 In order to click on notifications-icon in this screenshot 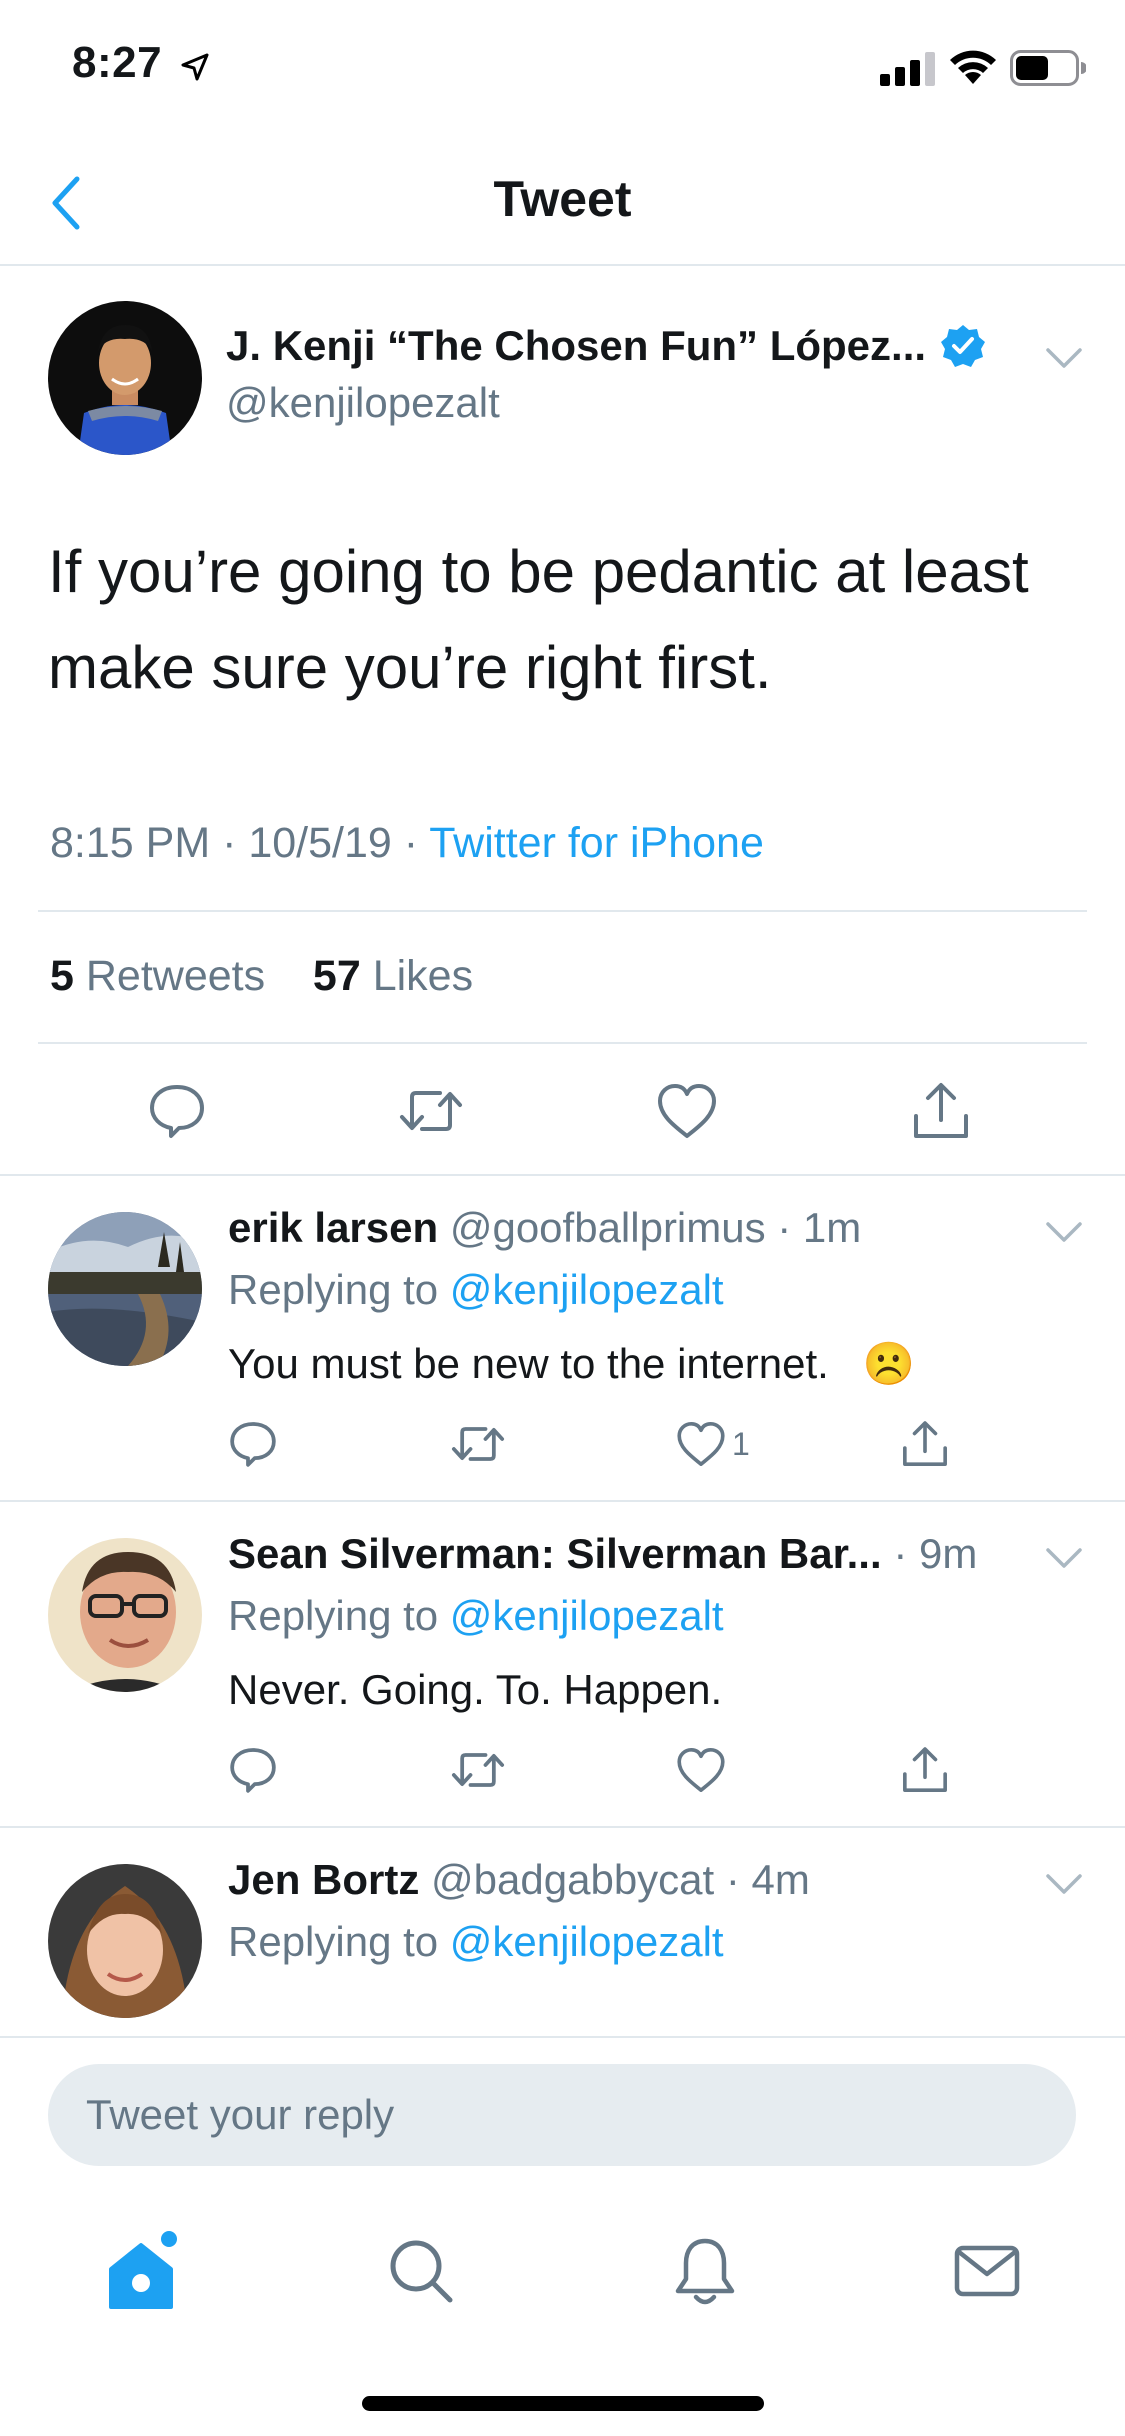, I will do `click(705, 2271)`.